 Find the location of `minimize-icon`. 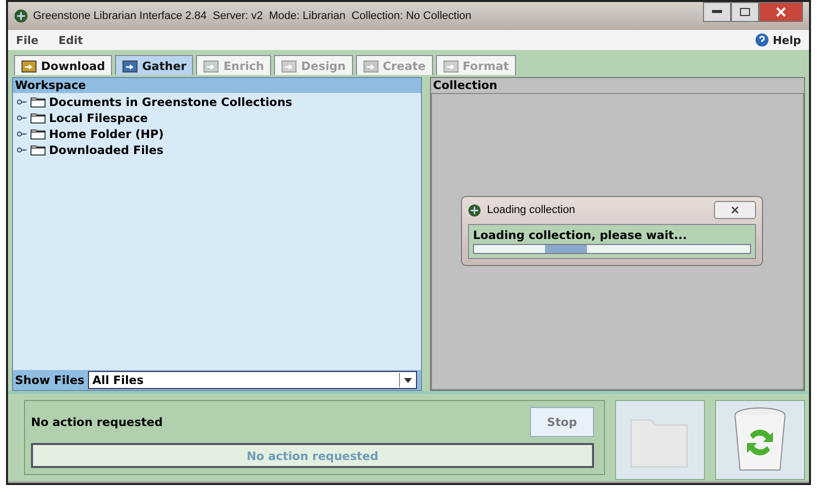

minimize-icon is located at coordinates (717, 12).